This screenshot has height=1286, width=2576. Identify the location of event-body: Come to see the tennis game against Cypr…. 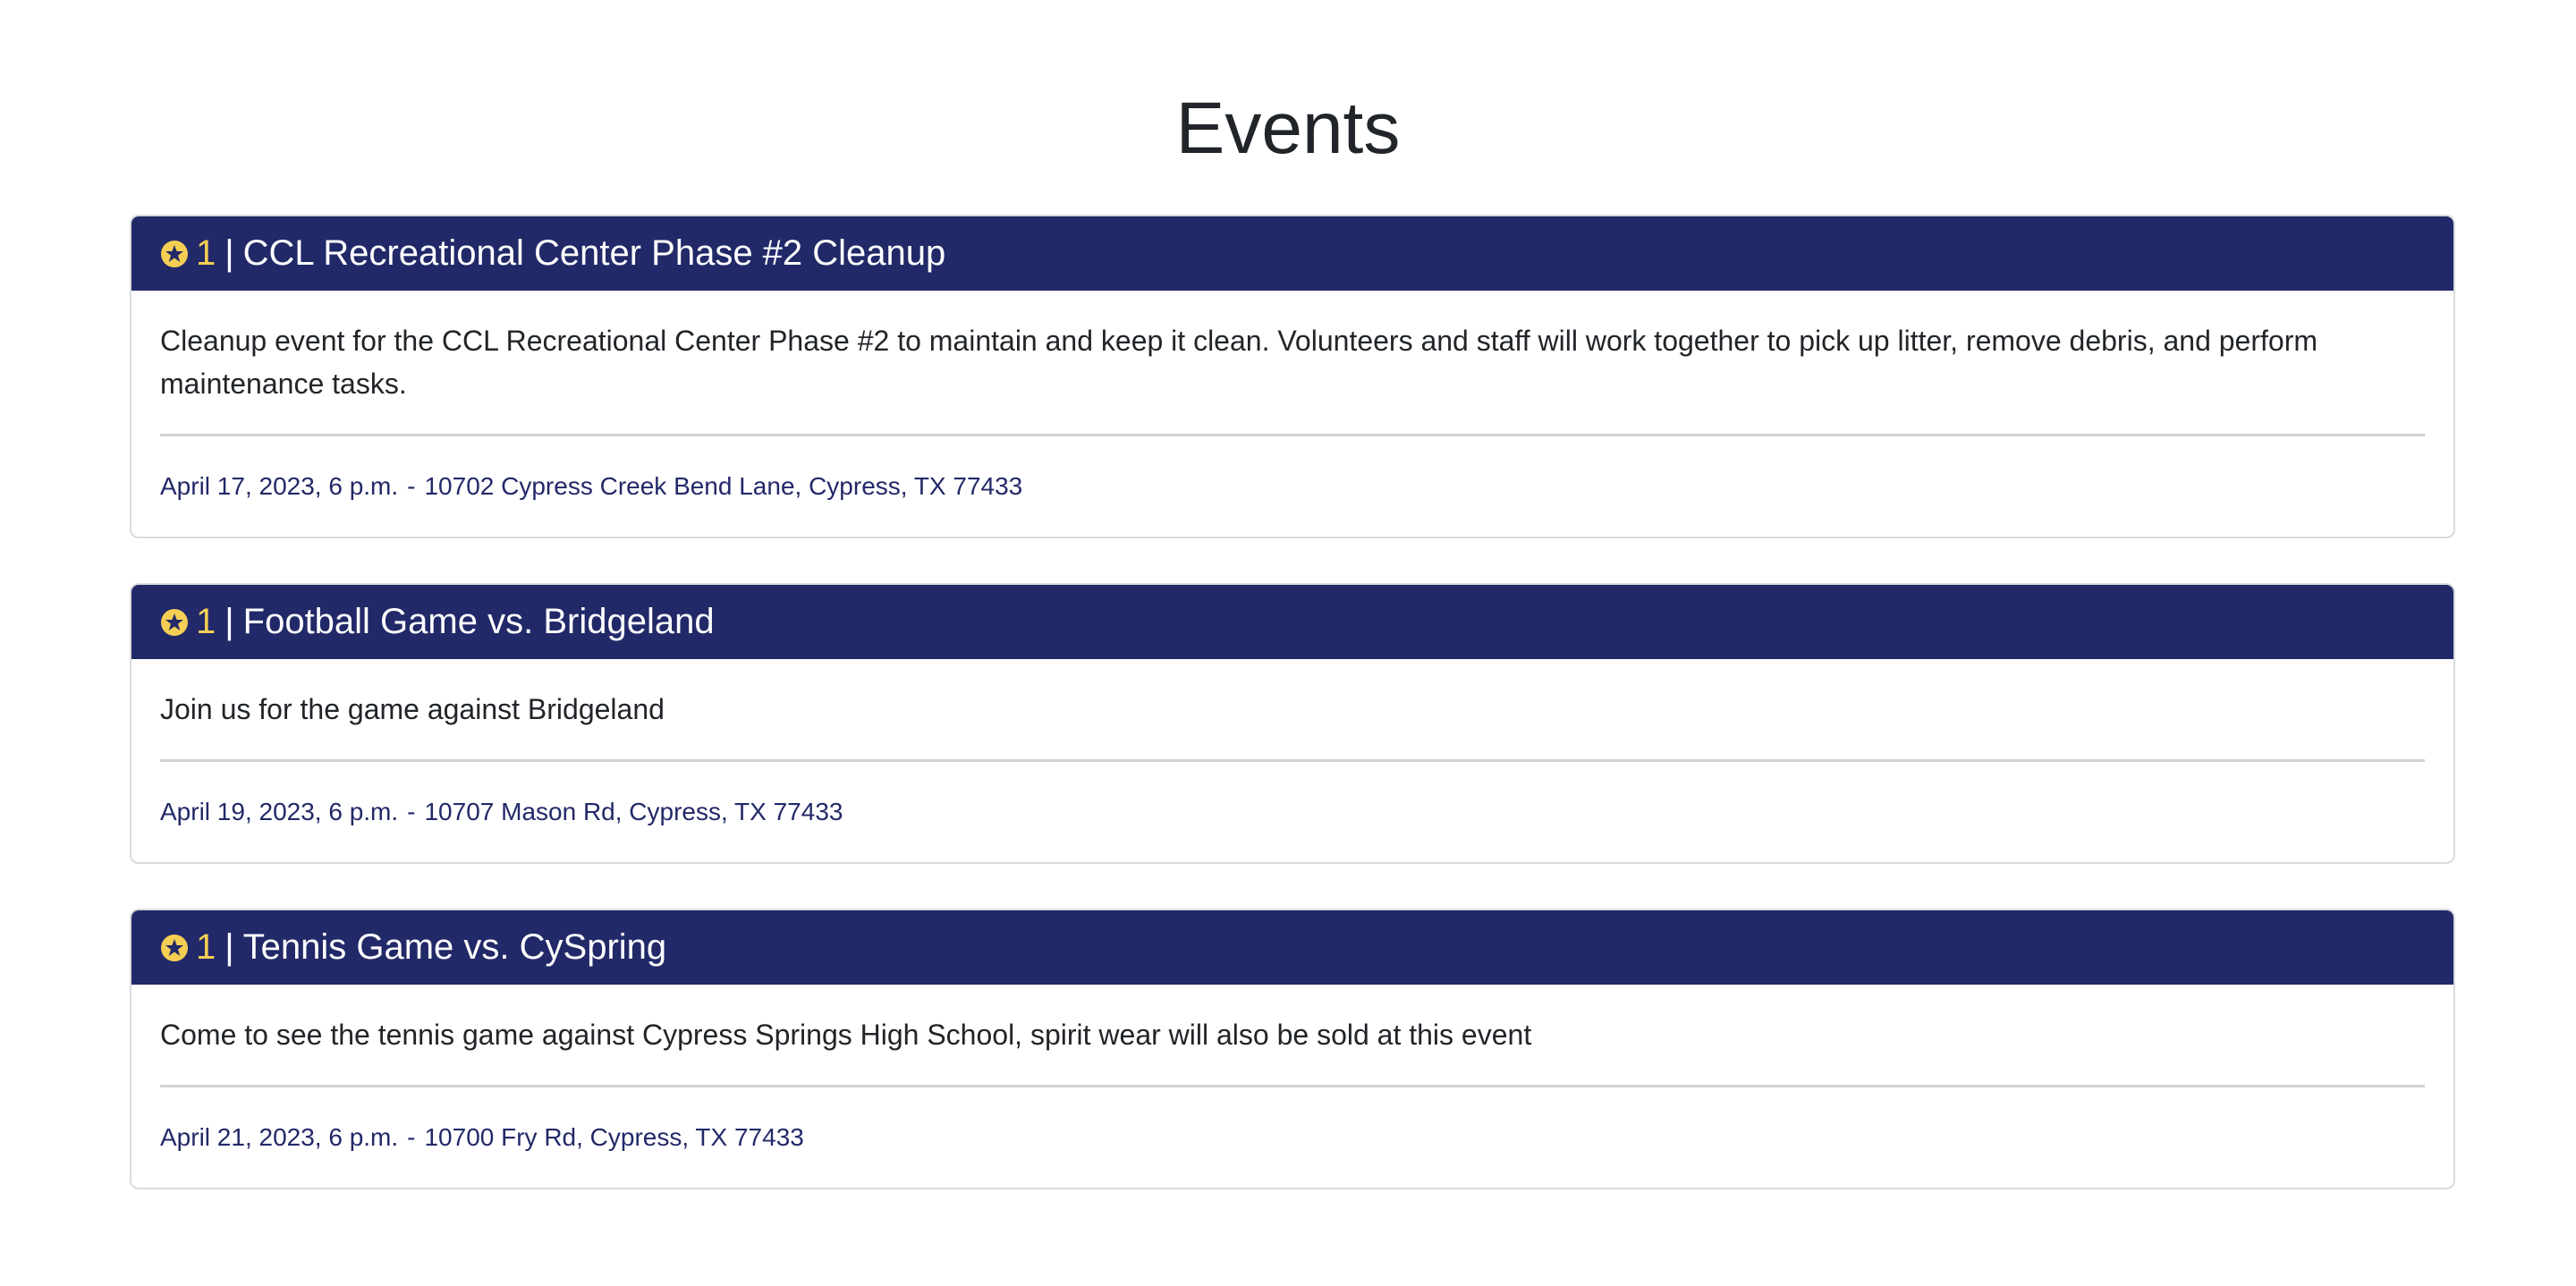
(1292, 1086).